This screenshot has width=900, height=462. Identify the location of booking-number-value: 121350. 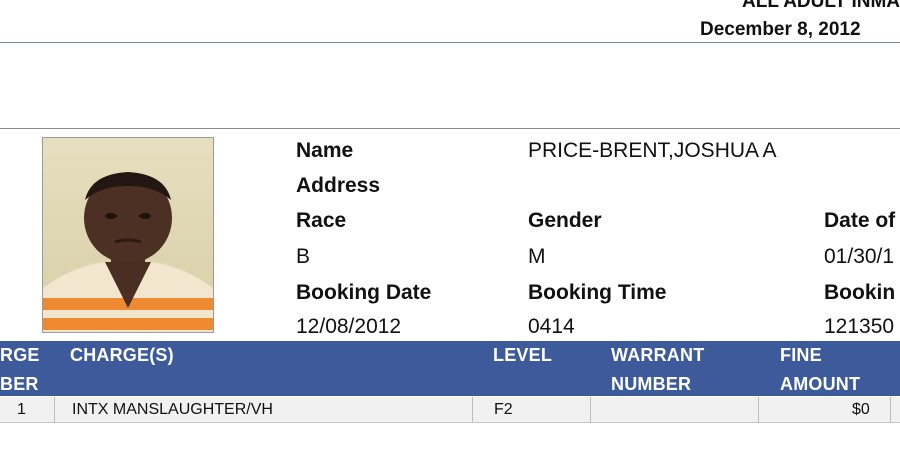
(859, 326).